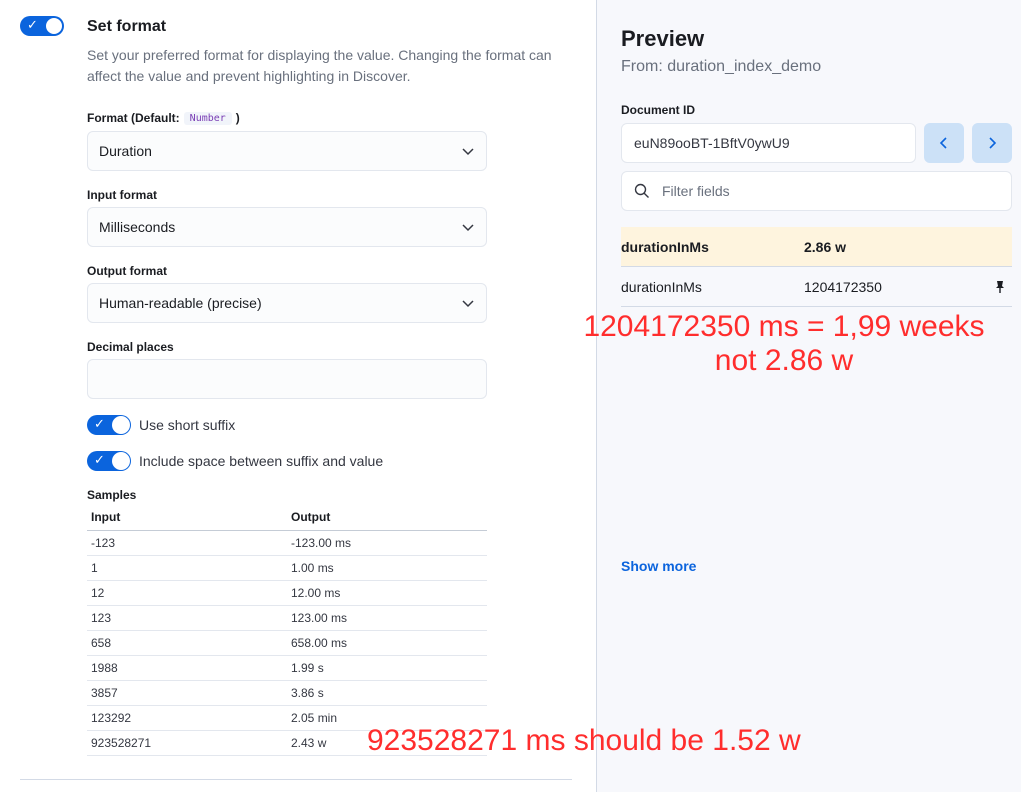 Image resolution: width=1021 pixels, height=792 pixels. I want to click on format-label-suffix: ), so click(237, 118).